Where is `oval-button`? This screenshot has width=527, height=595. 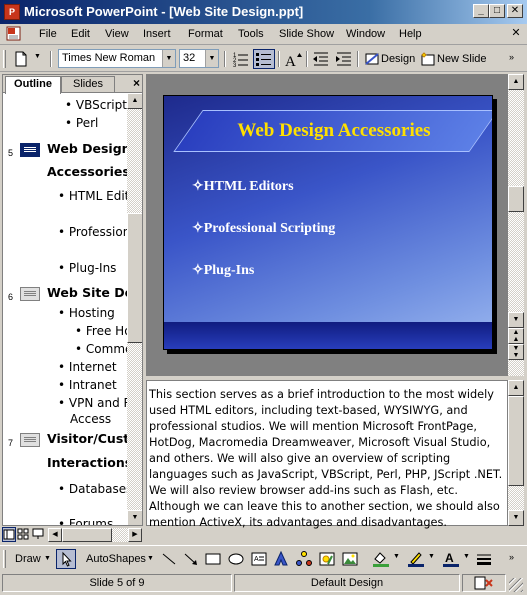
oval-button is located at coordinates (236, 559).